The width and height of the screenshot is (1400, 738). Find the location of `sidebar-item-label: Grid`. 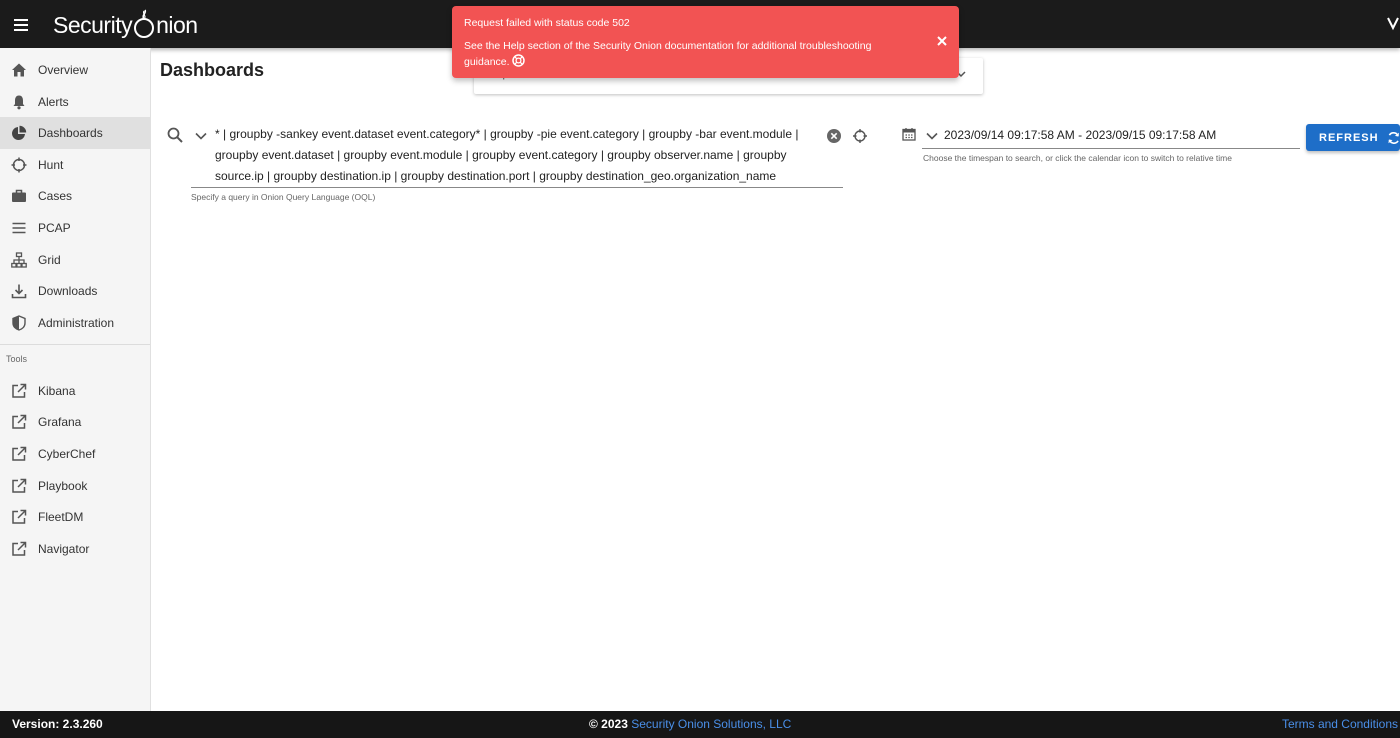

sidebar-item-label: Grid is located at coordinates (49, 260).